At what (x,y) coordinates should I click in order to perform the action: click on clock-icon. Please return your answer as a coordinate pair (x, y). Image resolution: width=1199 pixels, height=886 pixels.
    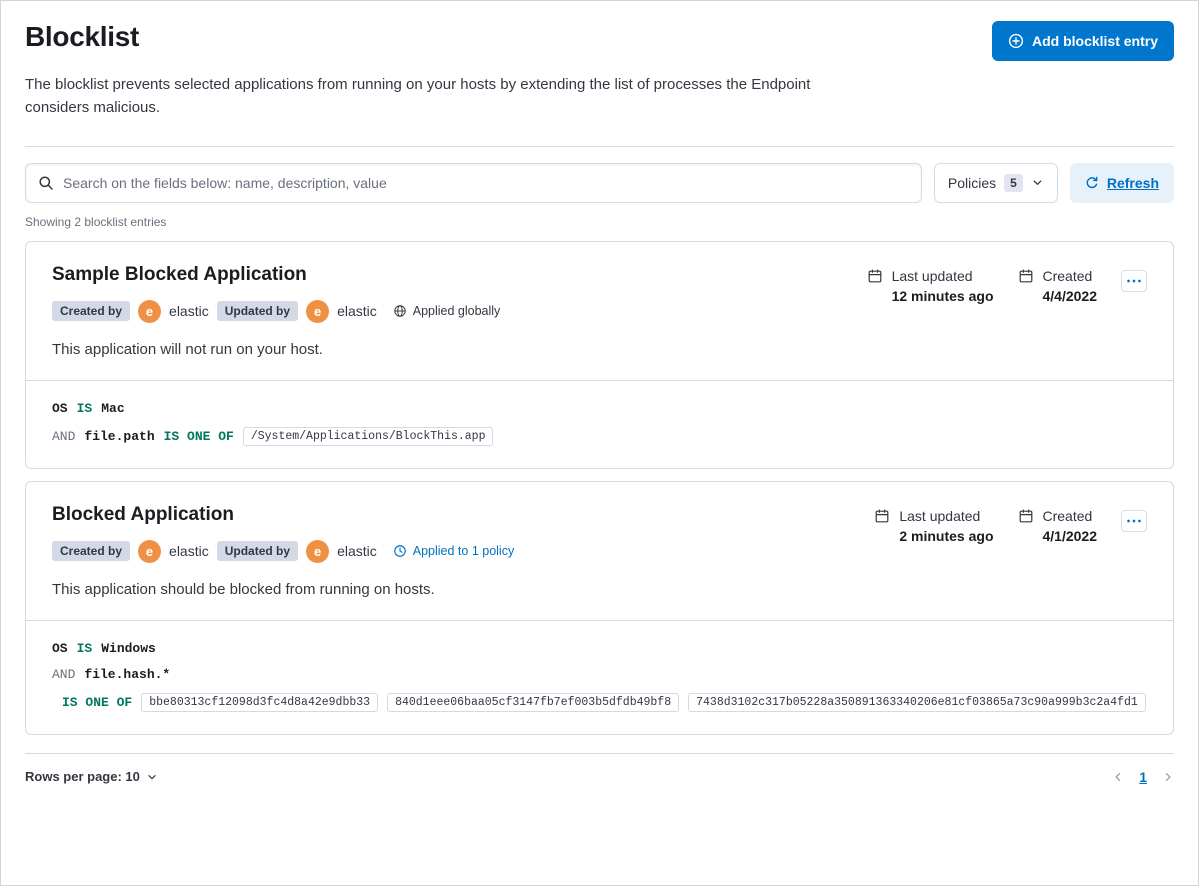
    Looking at the image, I should click on (399, 551).